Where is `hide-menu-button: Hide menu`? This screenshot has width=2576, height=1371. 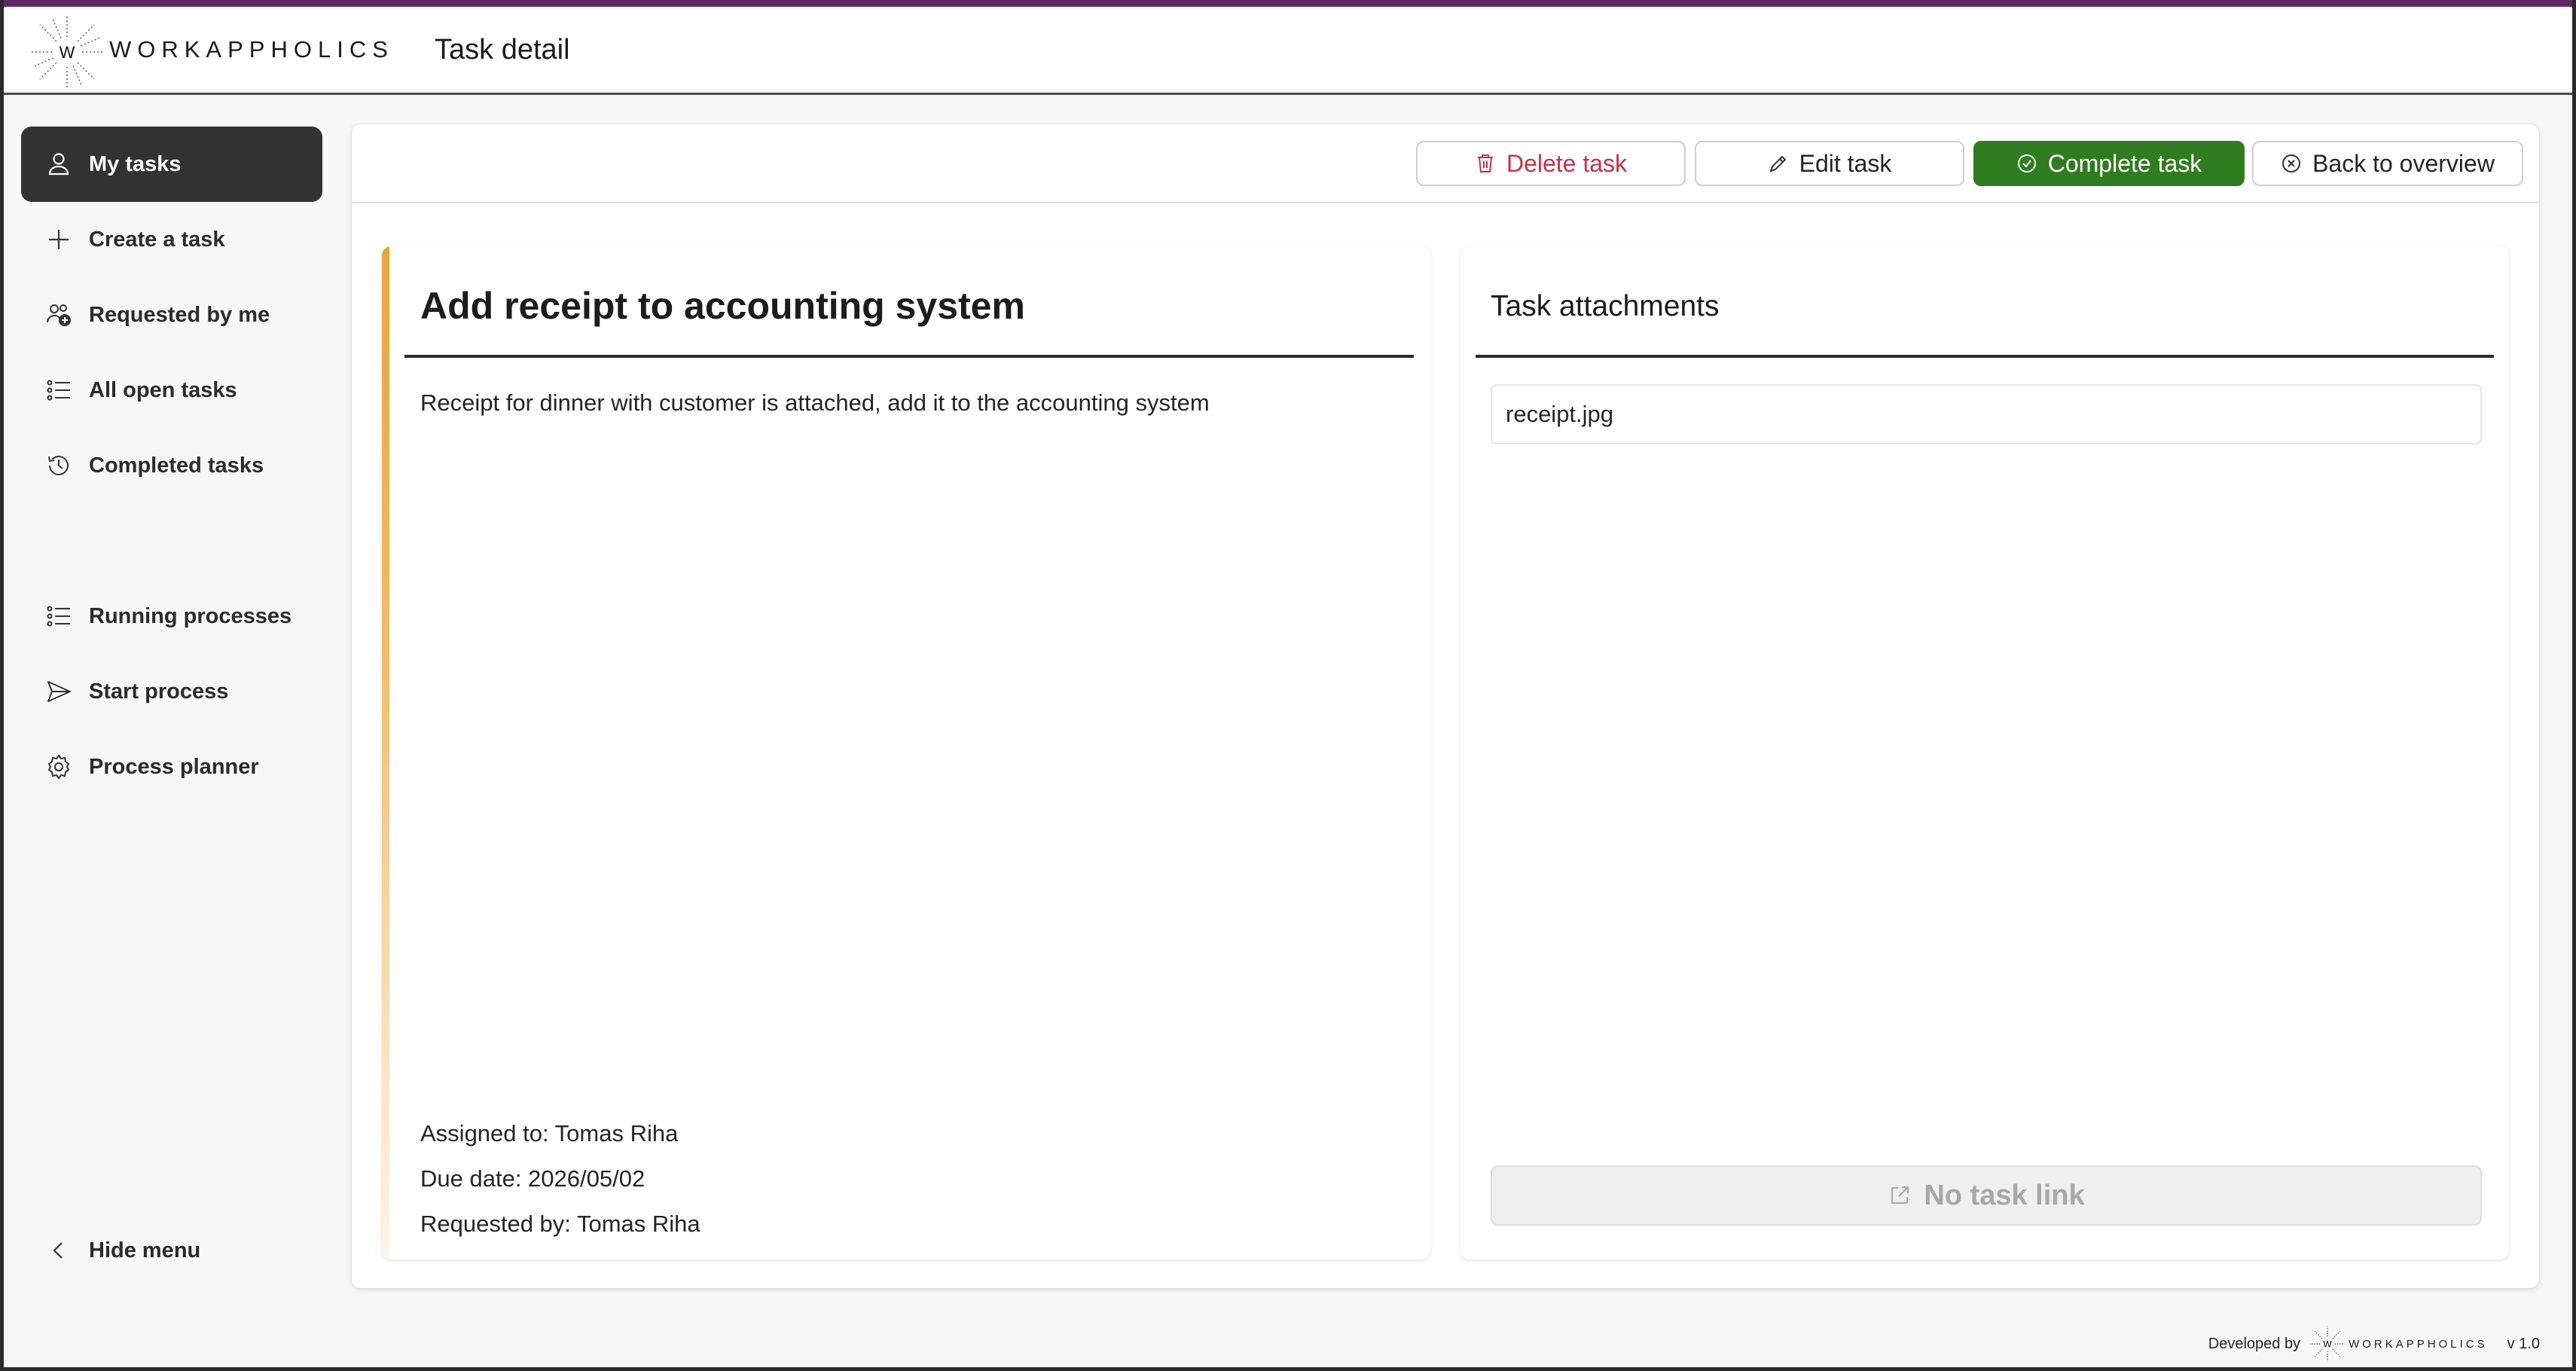
hide-menu-button: Hide menu is located at coordinates (172, 1250).